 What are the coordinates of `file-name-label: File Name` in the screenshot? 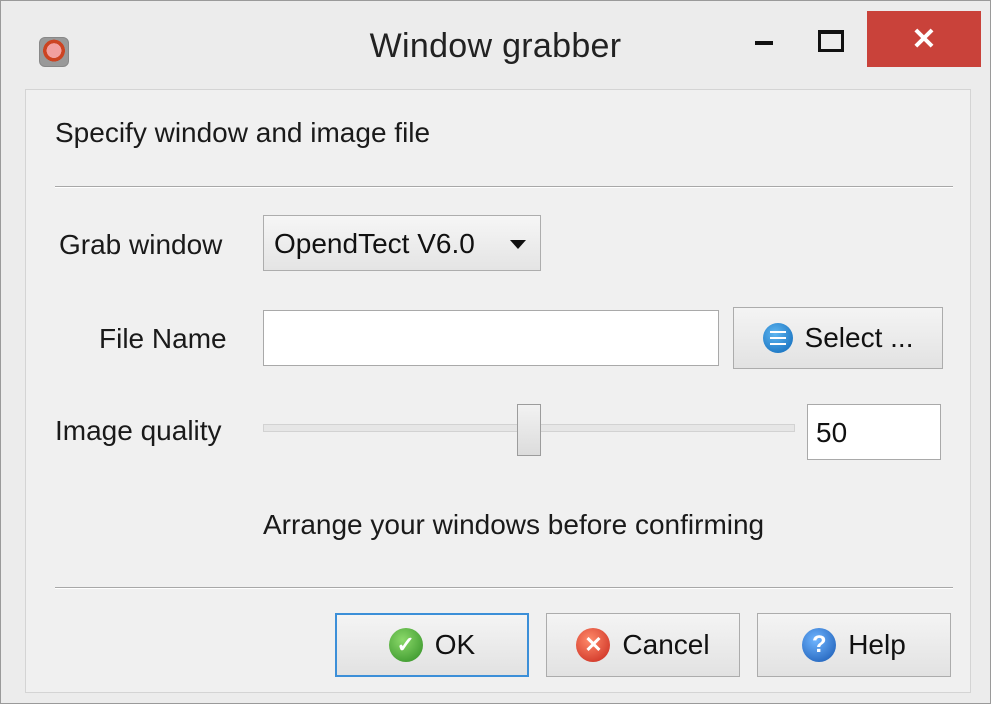 It's located at (163, 338).